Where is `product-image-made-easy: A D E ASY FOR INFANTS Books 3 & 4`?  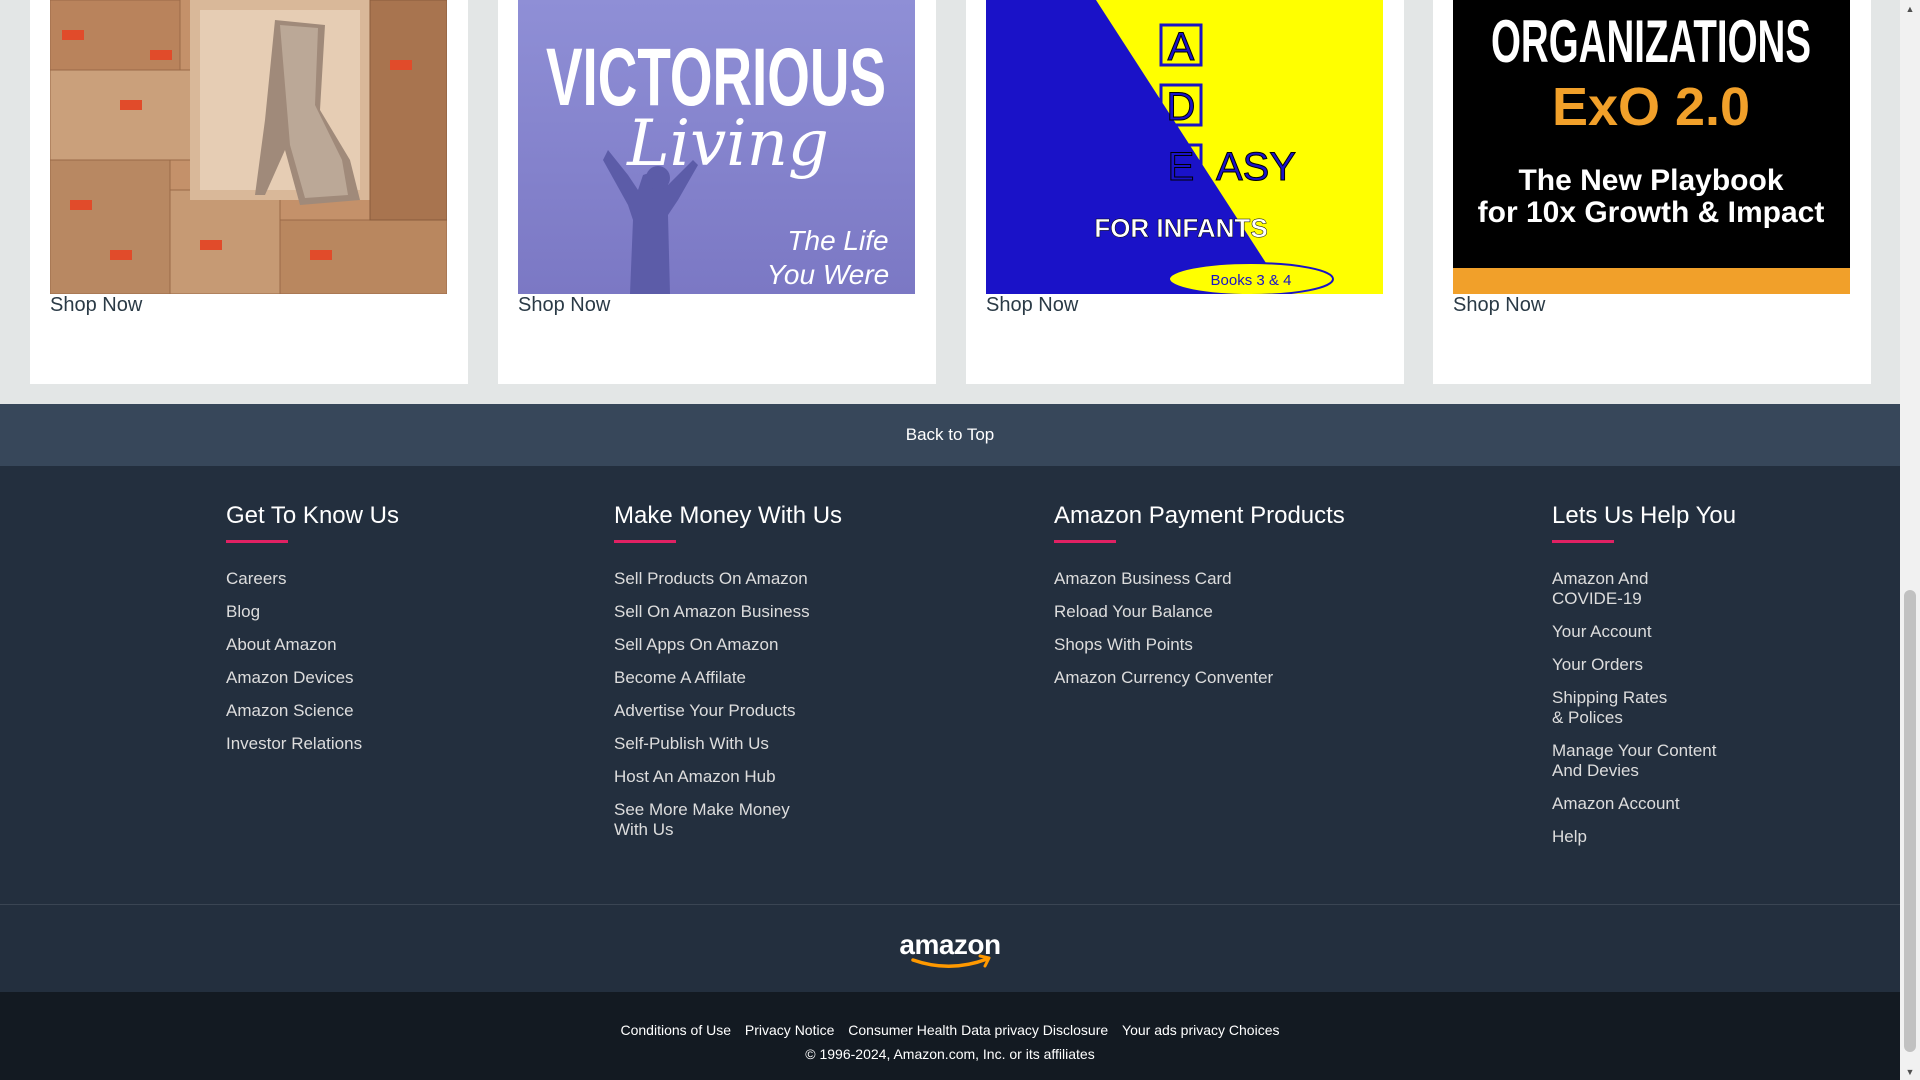 product-image-made-easy: A D E ASY FOR INFANTS Books 3 & 4 is located at coordinates (1184, 147).